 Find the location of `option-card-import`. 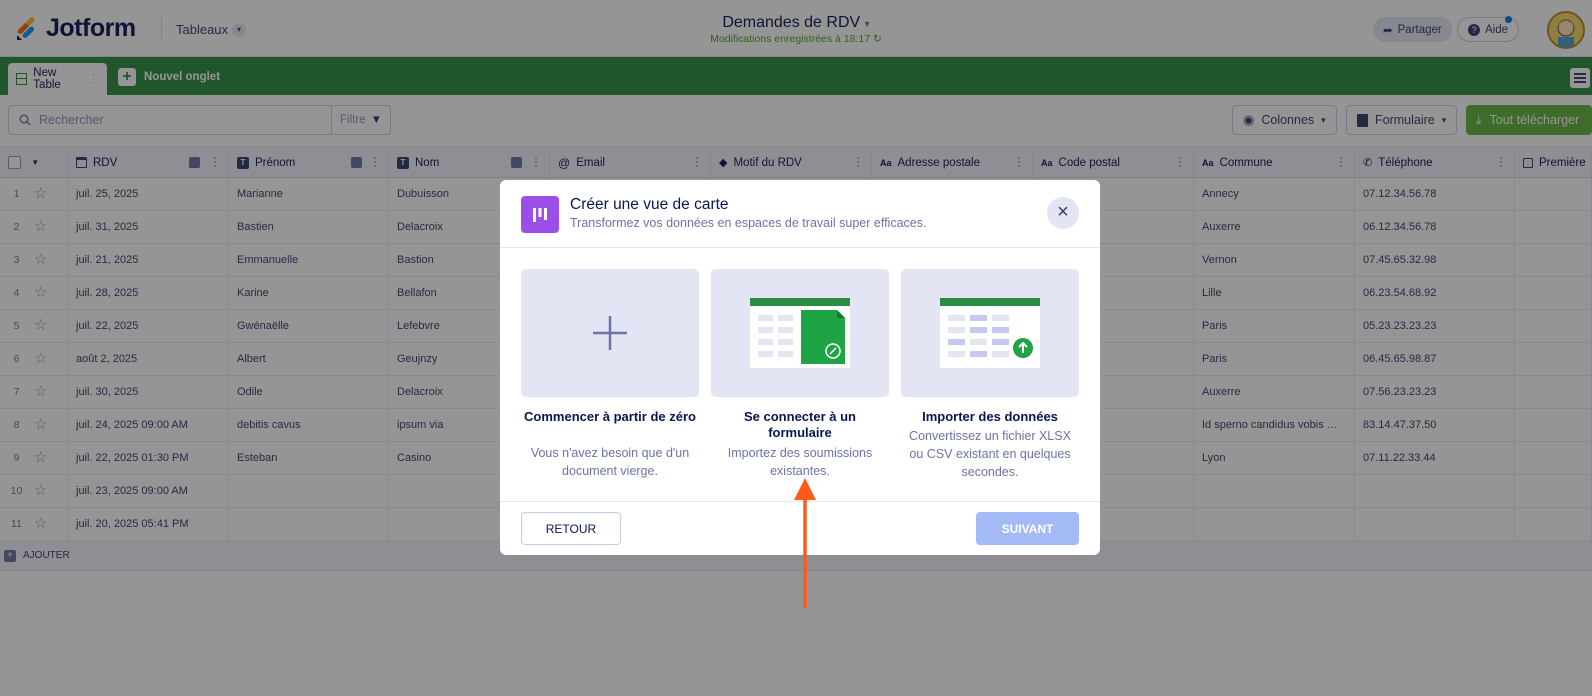

option-card-import is located at coordinates (990, 333).